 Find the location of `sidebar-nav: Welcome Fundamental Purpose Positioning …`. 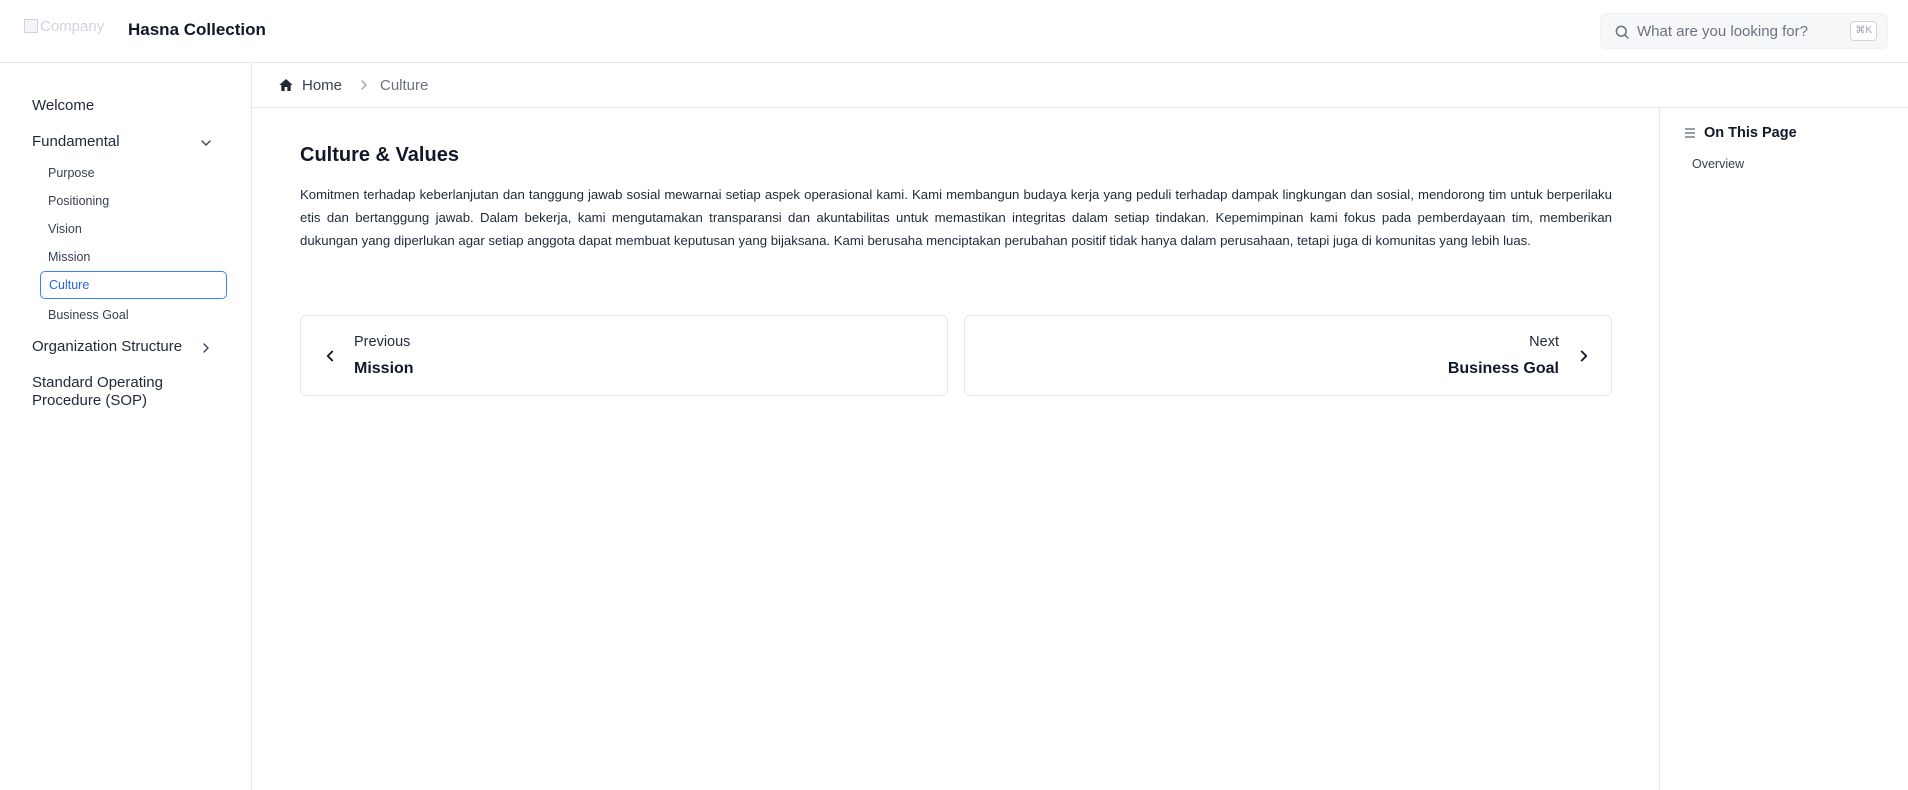

sidebar-nav: Welcome Fundamental Purpose Positioning … is located at coordinates (126, 426).